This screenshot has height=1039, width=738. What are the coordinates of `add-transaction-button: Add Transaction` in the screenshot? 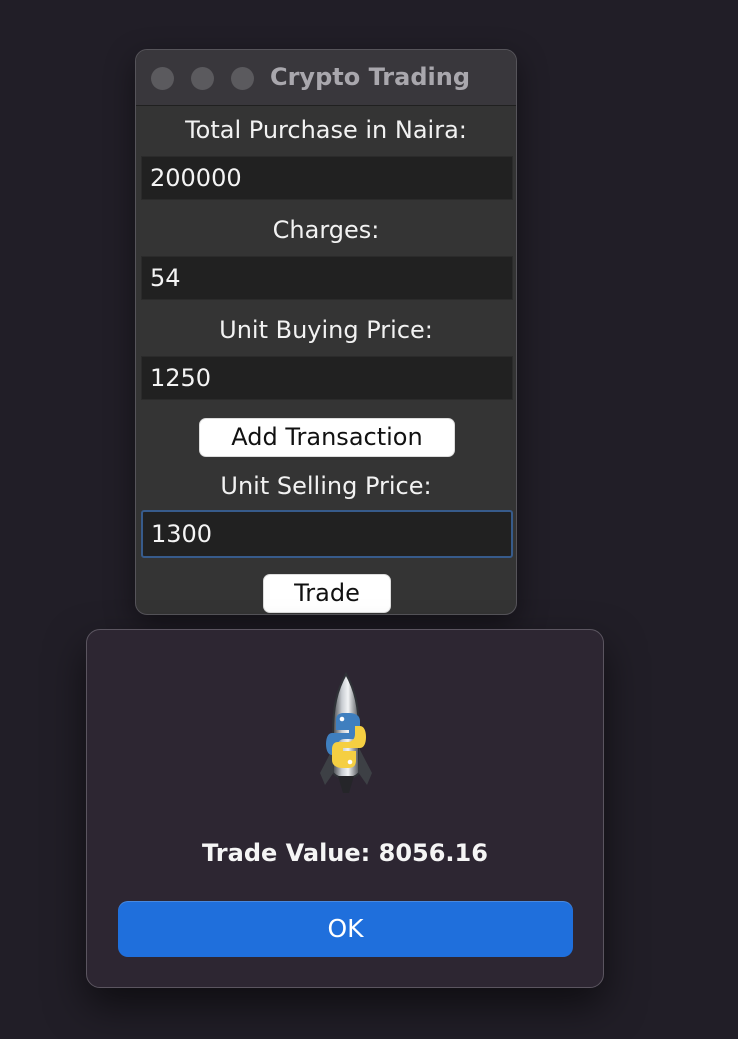 It's located at (327, 437).